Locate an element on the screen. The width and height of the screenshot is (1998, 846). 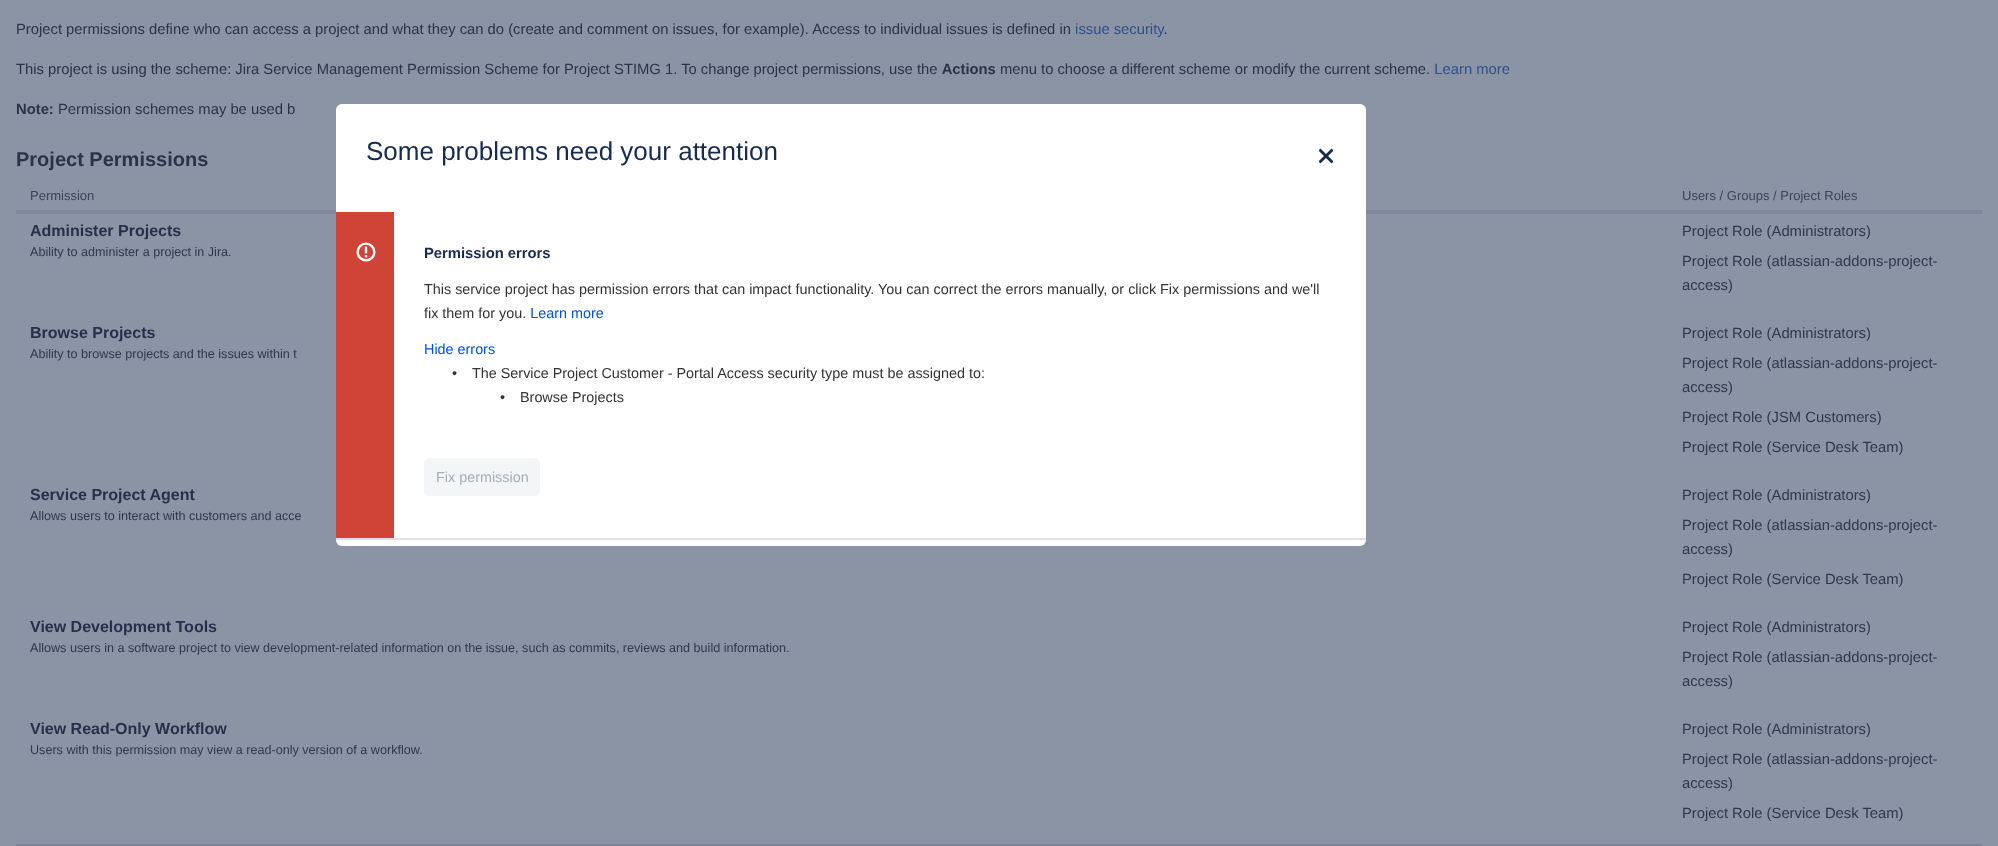
section-title: Project Permissions is located at coordinates (112, 161).